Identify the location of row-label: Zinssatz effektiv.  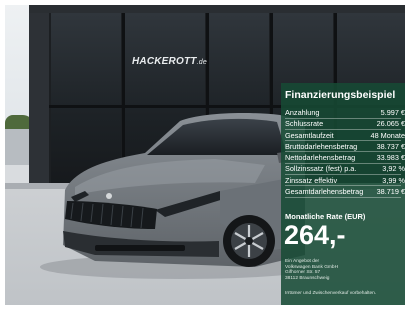
(311, 180).